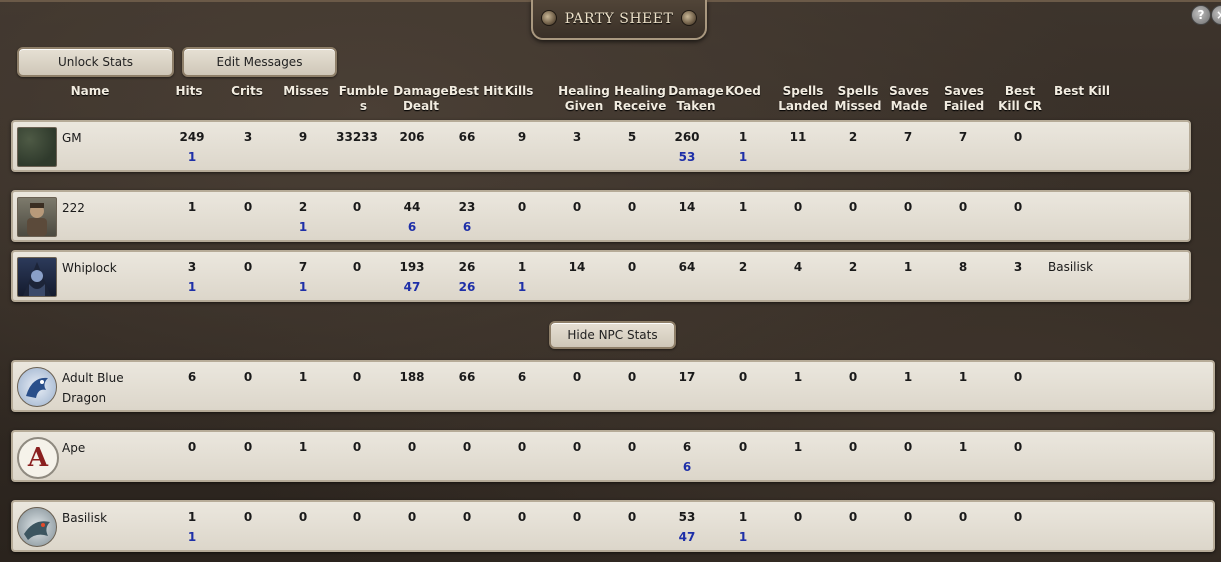  Describe the element at coordinates (303, 287) in the screenshot. I see `cell-misses-secondary: 1` at that location.